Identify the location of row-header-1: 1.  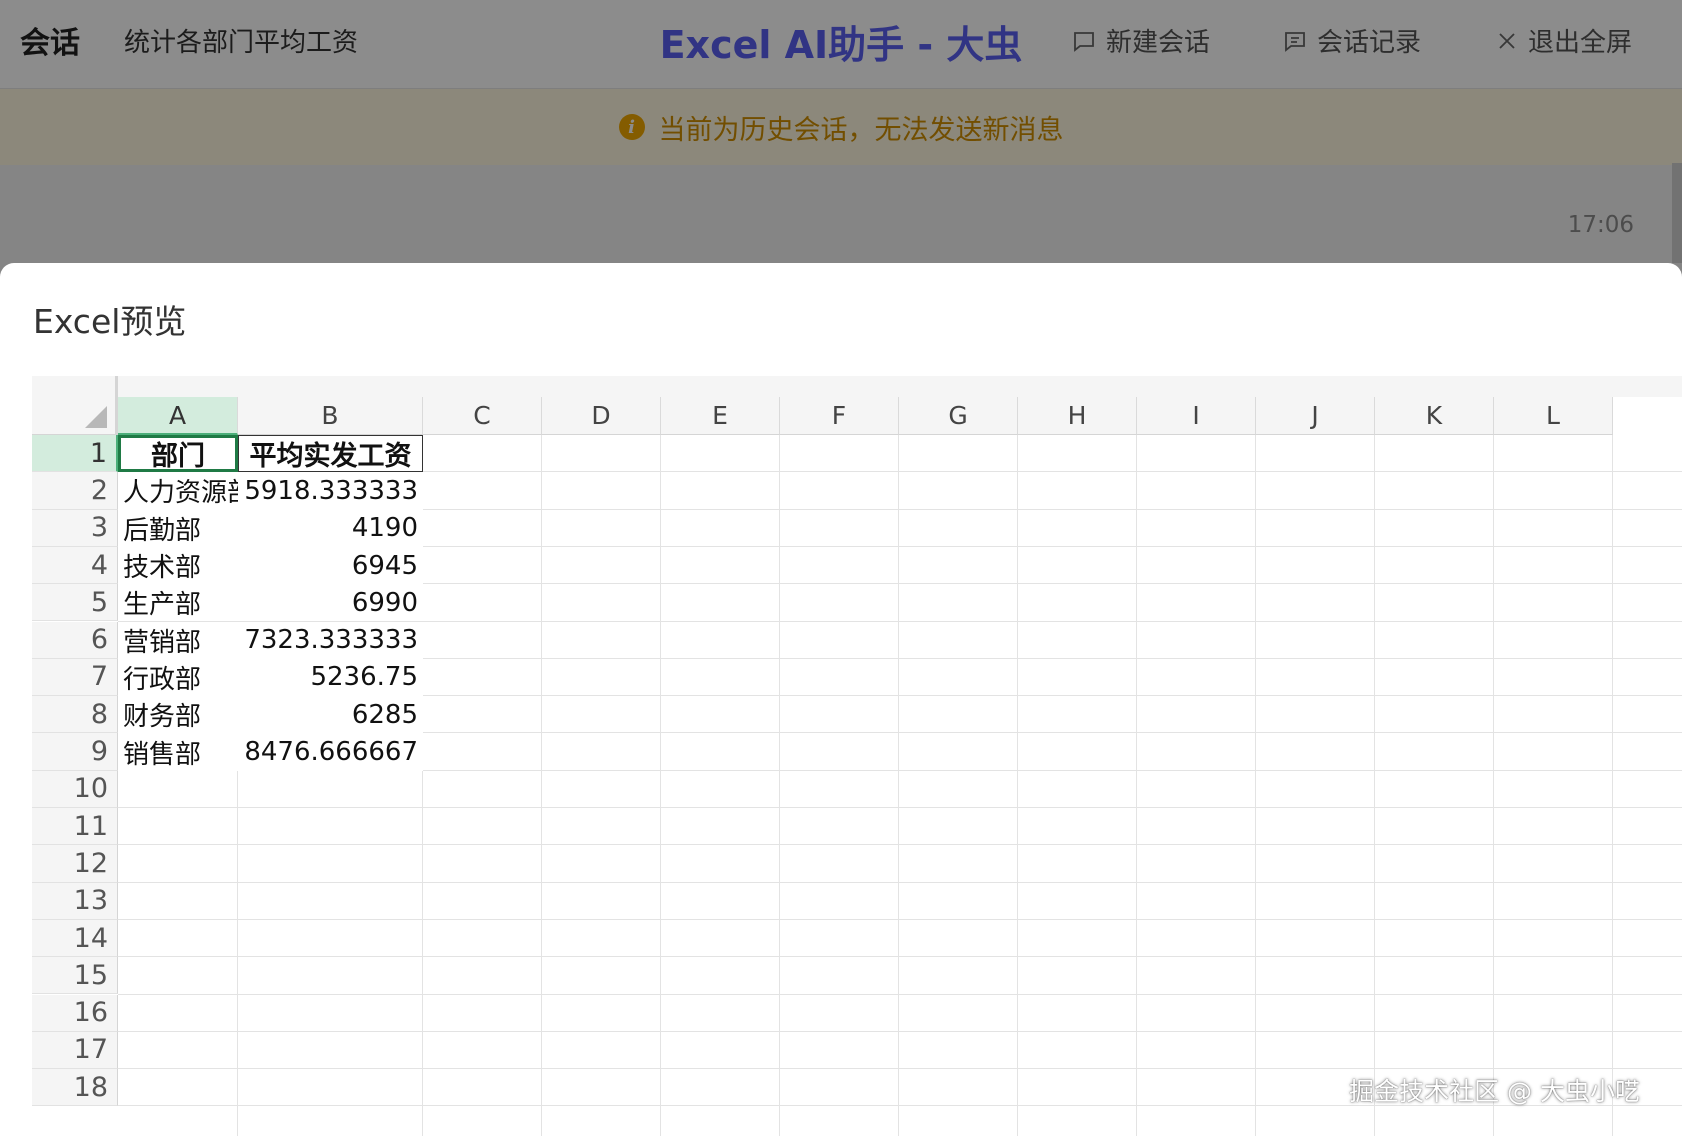
(75, 454).